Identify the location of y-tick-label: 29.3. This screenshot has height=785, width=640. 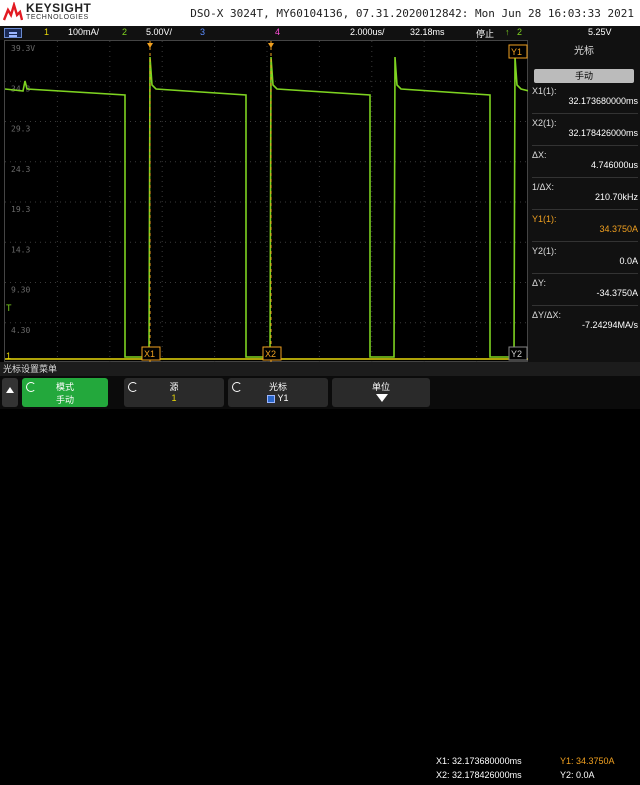
(20, 129).